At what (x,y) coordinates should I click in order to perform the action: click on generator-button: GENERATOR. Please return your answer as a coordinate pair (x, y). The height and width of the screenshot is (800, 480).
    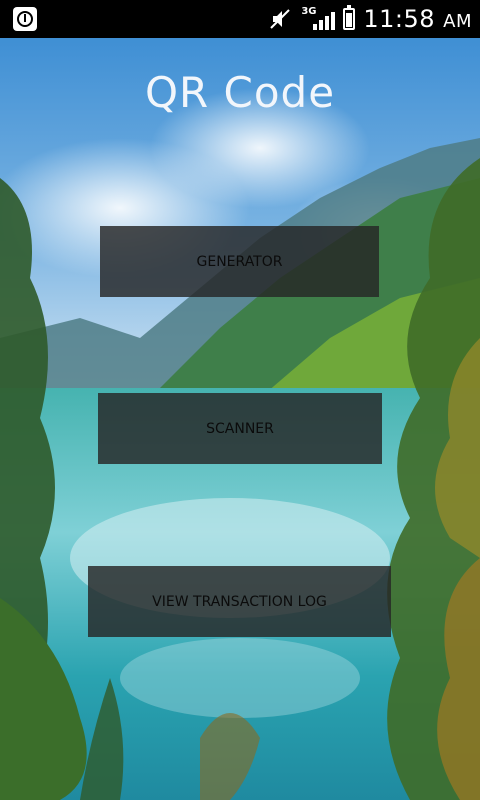
    Looking at the image, I should click on (239, 261).